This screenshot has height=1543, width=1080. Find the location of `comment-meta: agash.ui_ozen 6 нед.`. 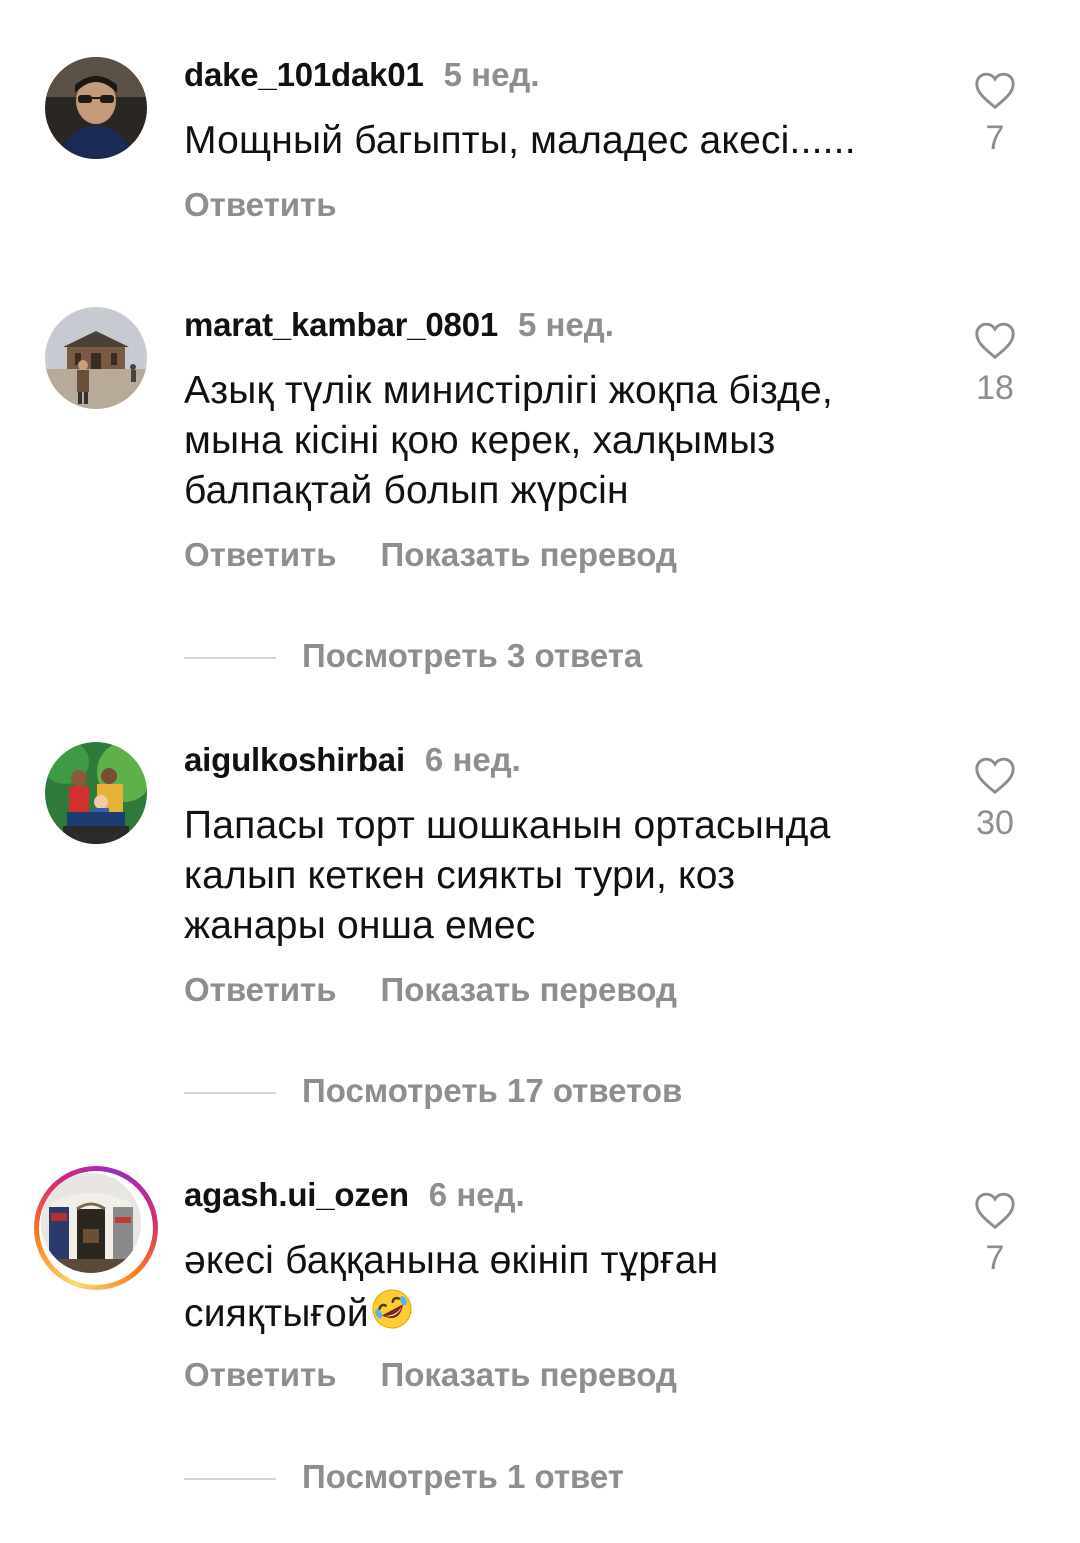

comment-meta: agash.ui_ozen 6 нед. is located at coordinates (354, 1195).